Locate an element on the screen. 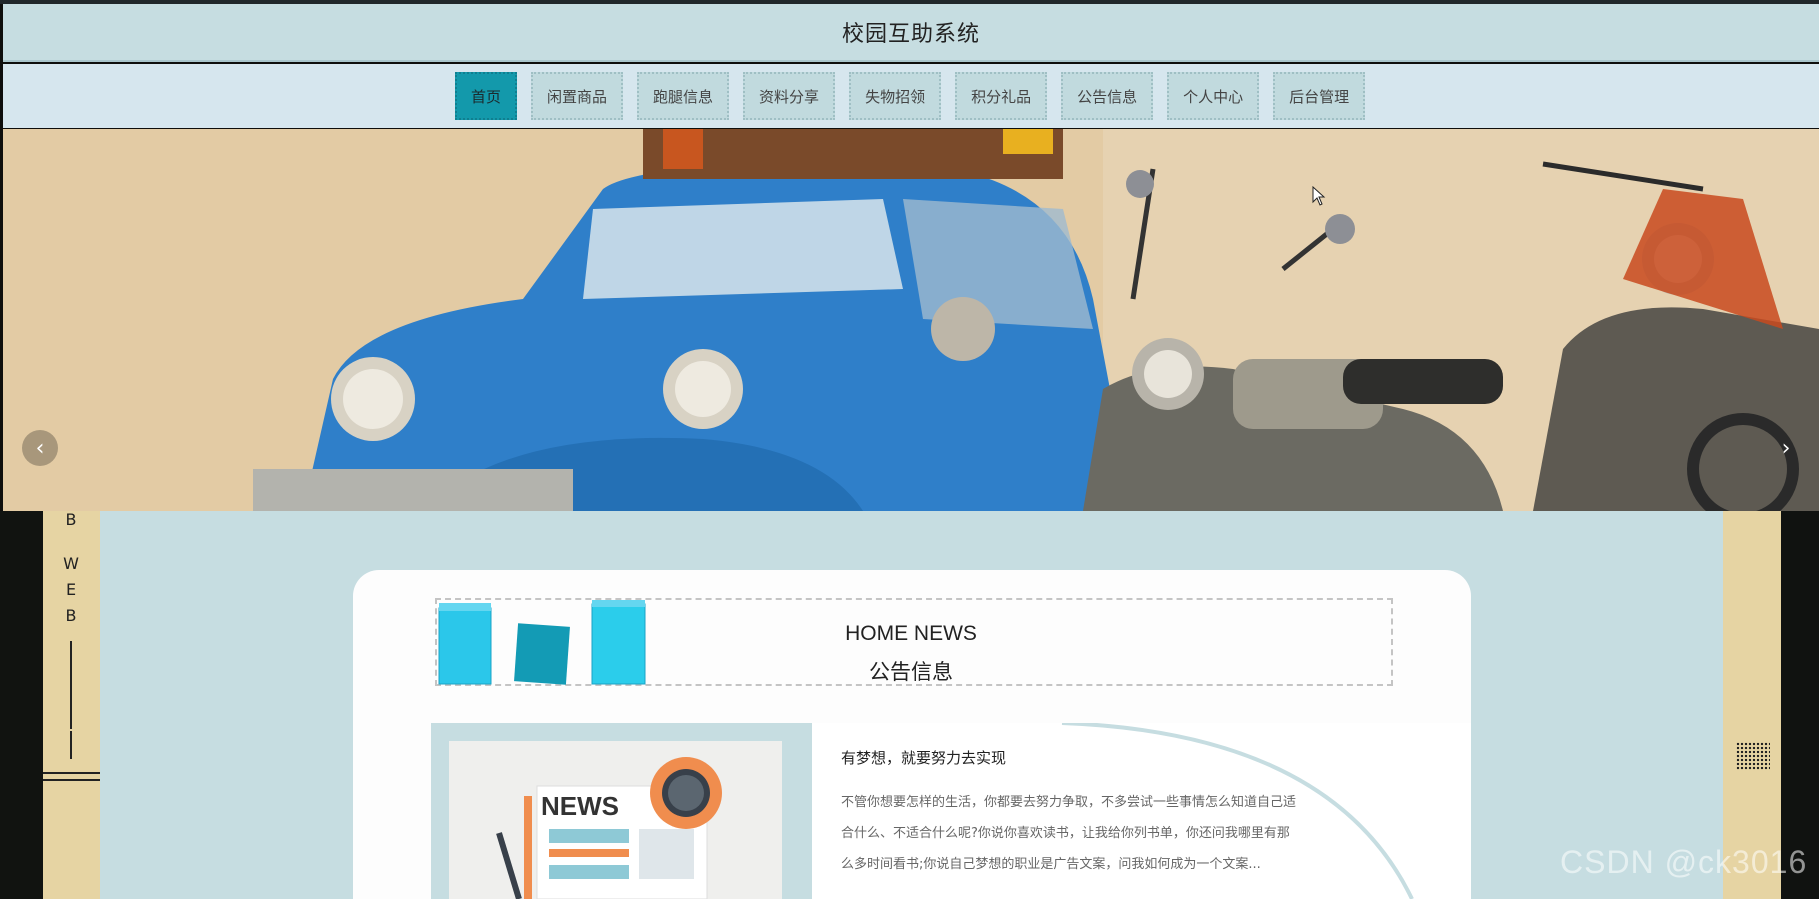 The width and height of the screenshot is (1819, 899). books-icon is located at coordinates (542, 642).